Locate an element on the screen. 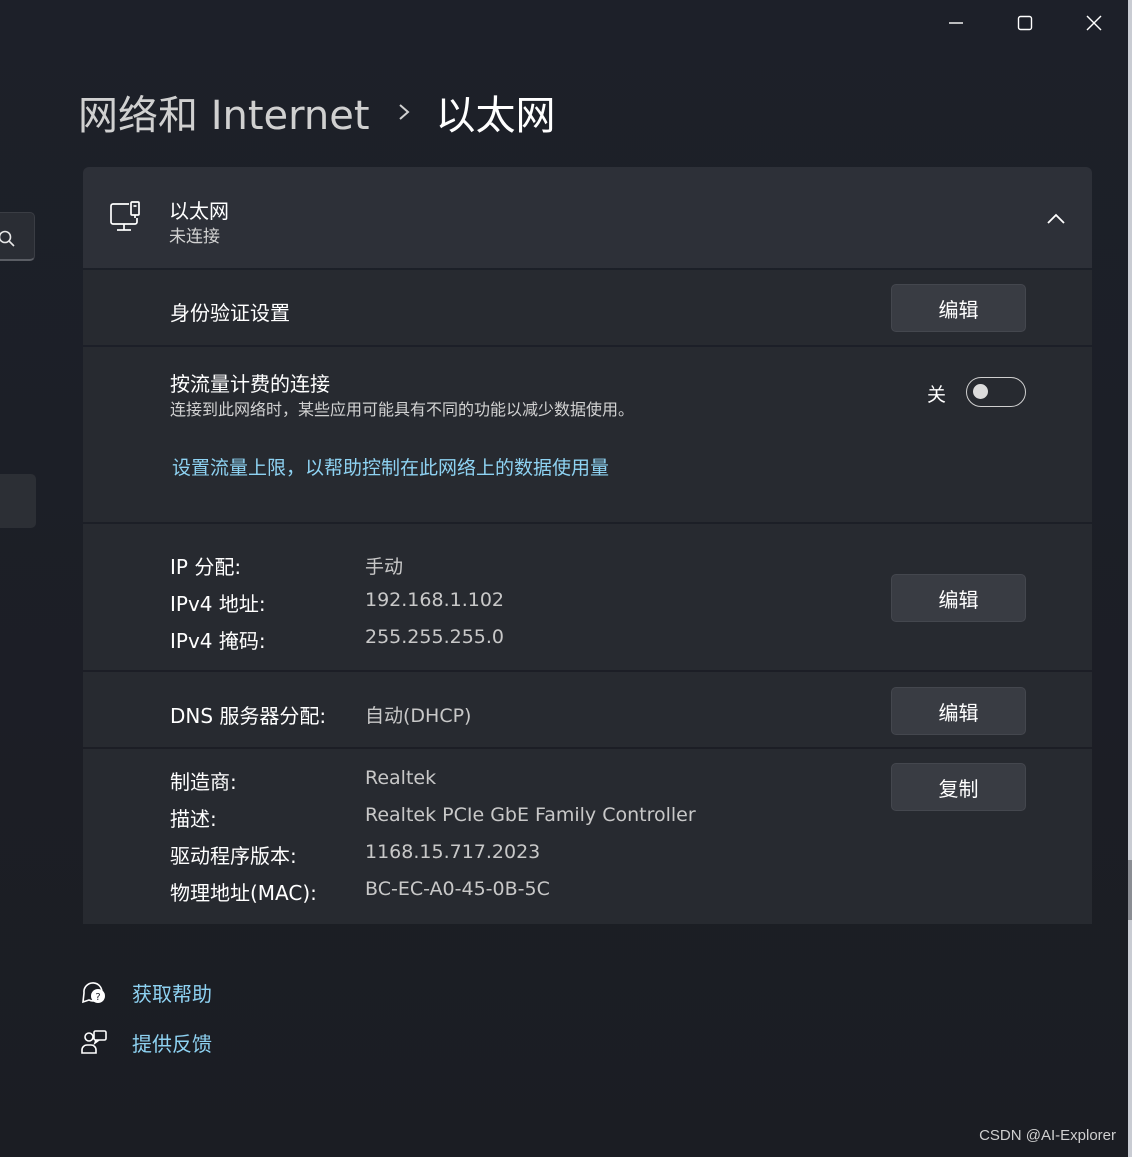 The image size is (1132, 1157). feedback-link: 提供反馈 is located at coordinates (172, 1042).